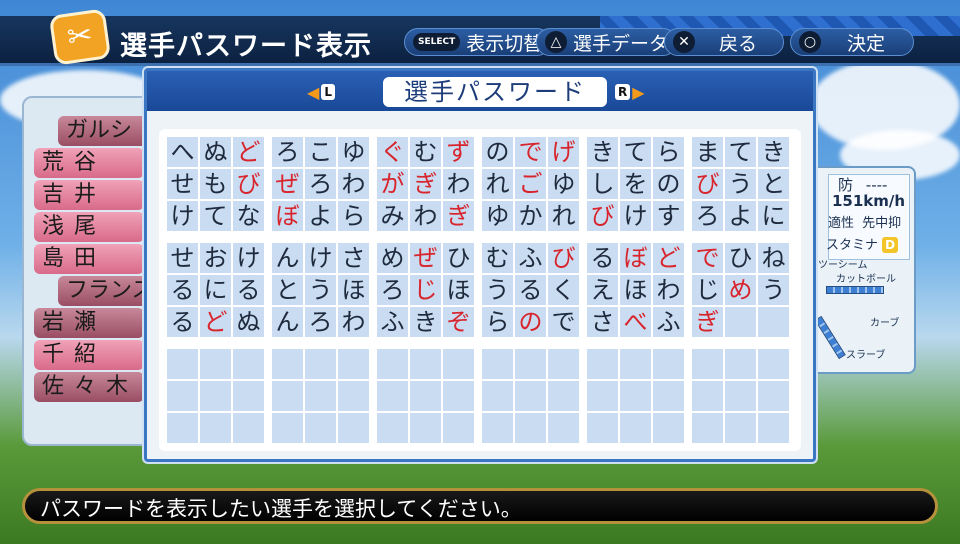  Describe the element at coordinates (866, 279) in the screenshot. I see `pitch-name: カットボール` at that location.